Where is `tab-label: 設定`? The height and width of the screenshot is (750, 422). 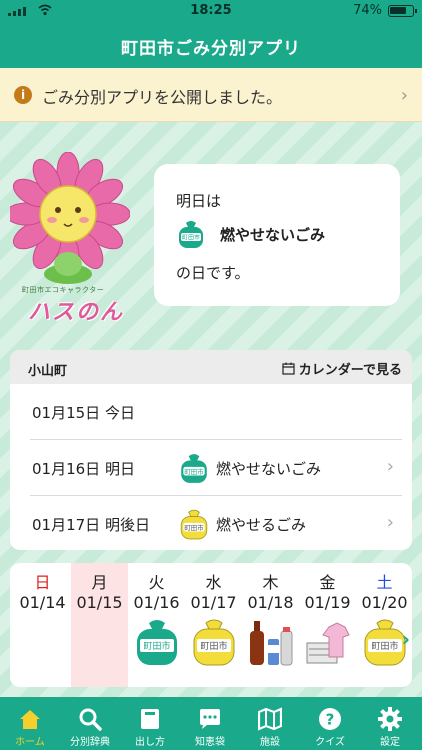
tab-label: 設定 is located at coordinates (390, 742).